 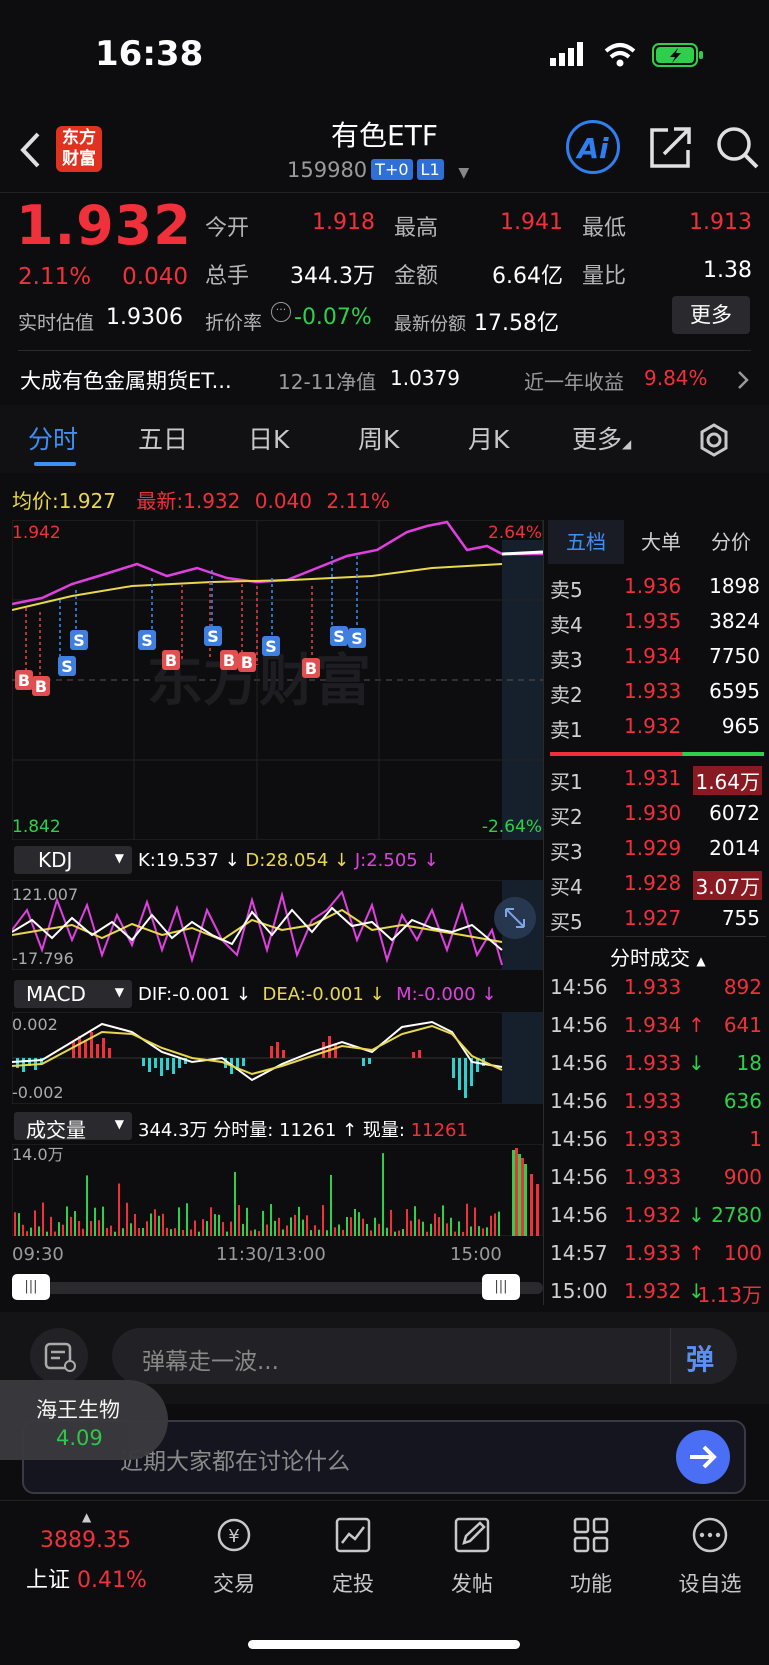 What do you see at coordinates (501, 1287) in the screenshot?
I see `range-handle-right: |||` at bounding box center [501, 1287].